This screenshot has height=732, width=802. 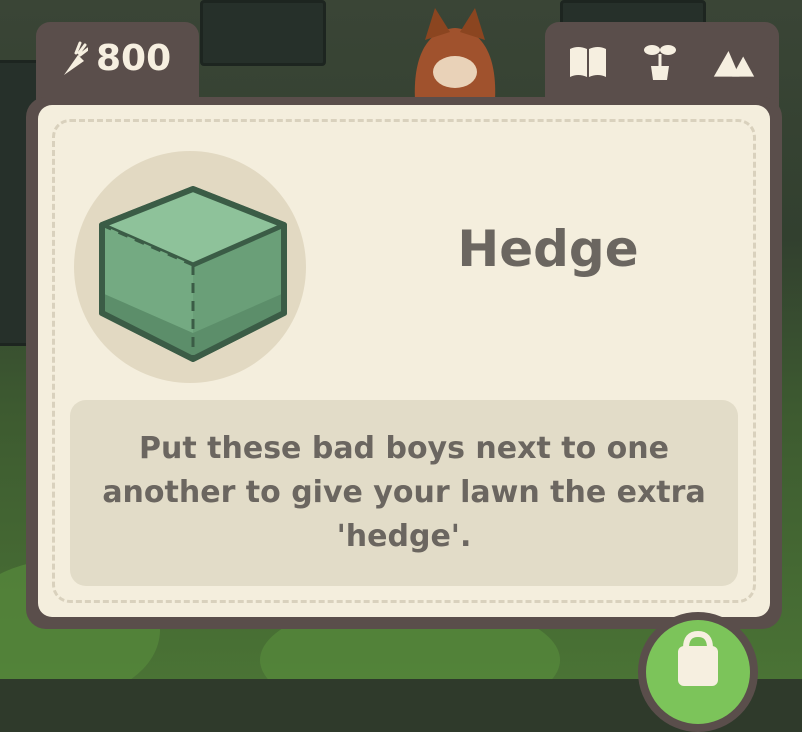 What do you see at coordinates (734, 62) in the screenshot?
I see `mountain-icon` at bounding box center [734, 62].